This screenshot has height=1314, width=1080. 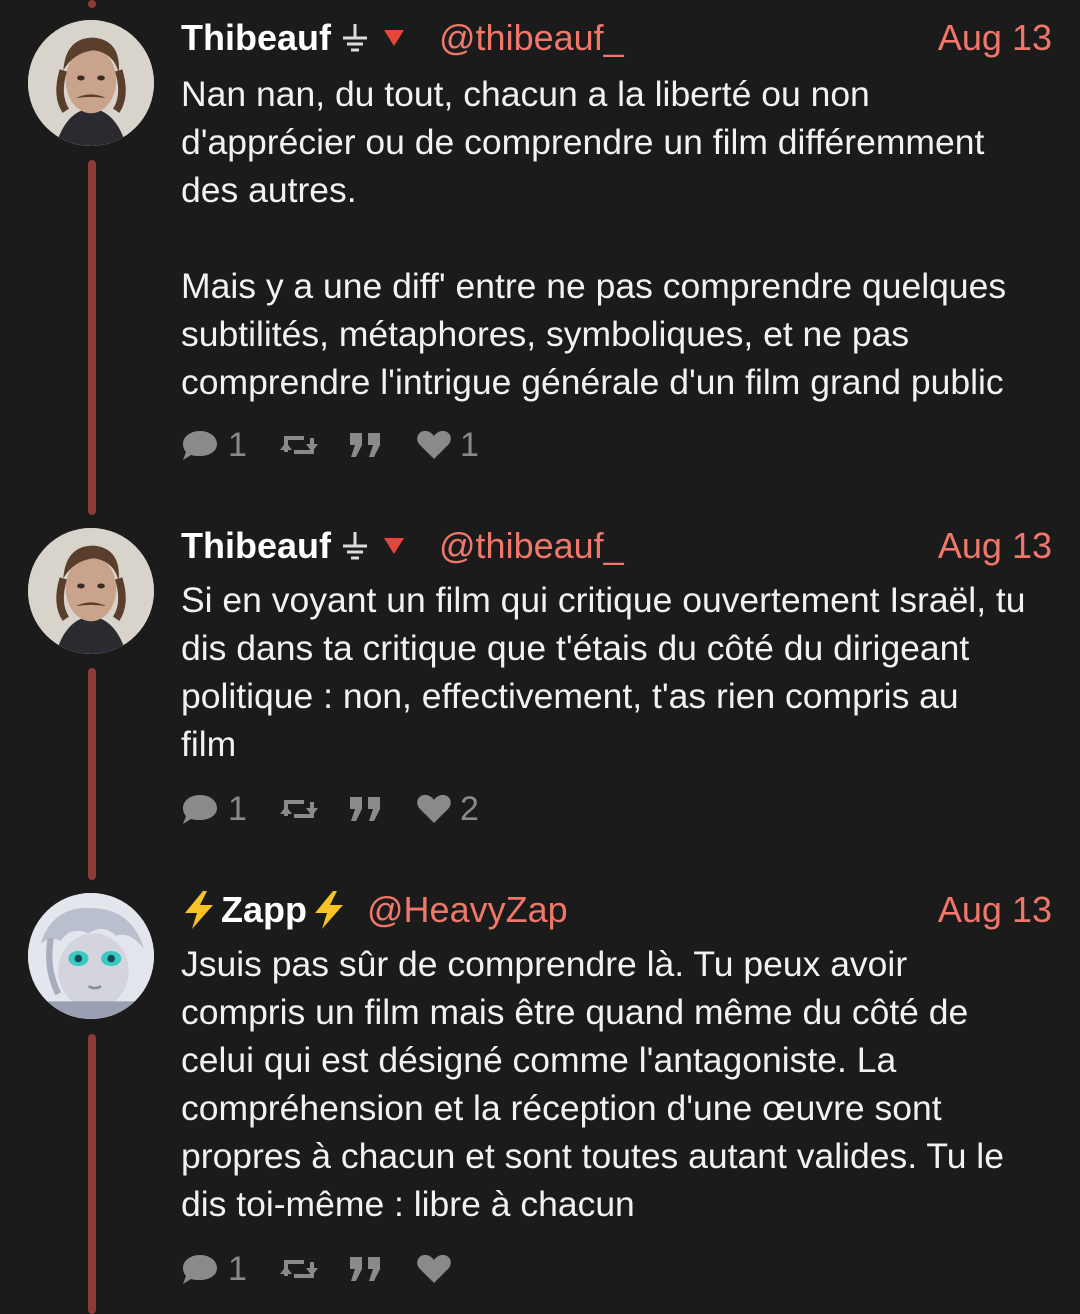 What do you see at coordinates (330, 445) in the screenshot?
I see `post-actions: 1 1` at bounding box center [330, 445].